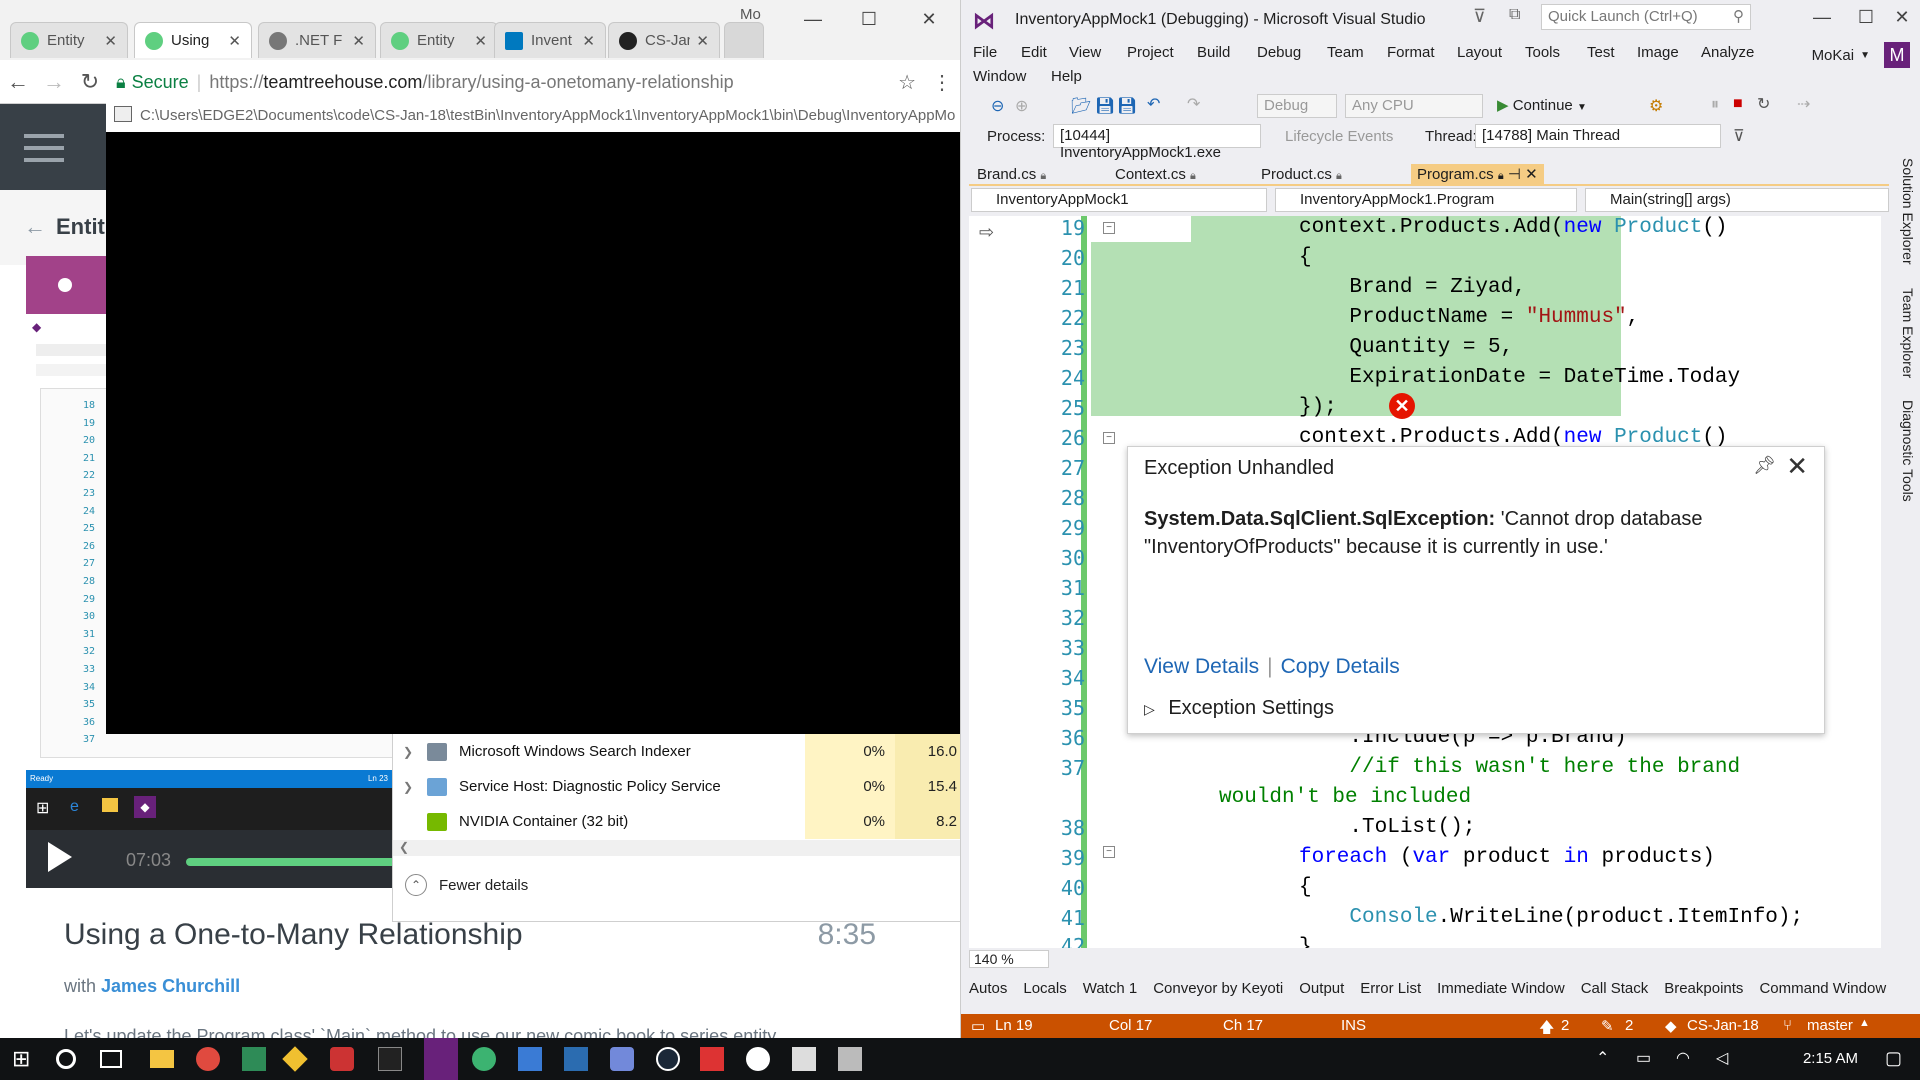  Describe the element at coordinates (484, 1059) in the screenshot. I see `spotify-icon` at that location.